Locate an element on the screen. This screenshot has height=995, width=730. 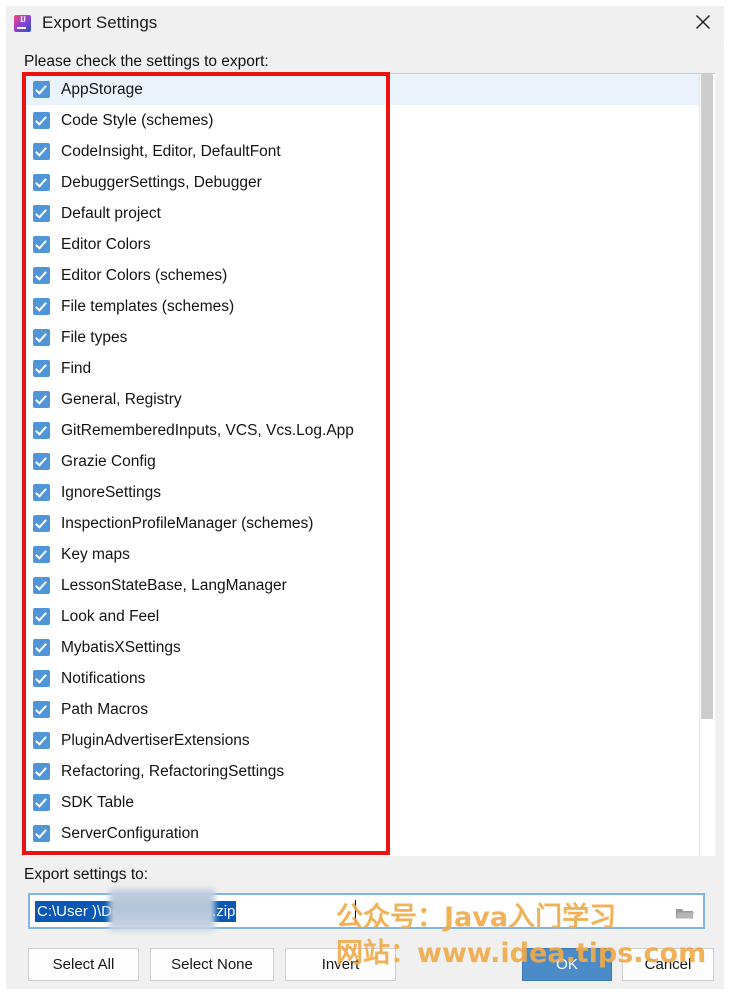
settings-list-item: Grazie Config is located at coordinates (369, 461).